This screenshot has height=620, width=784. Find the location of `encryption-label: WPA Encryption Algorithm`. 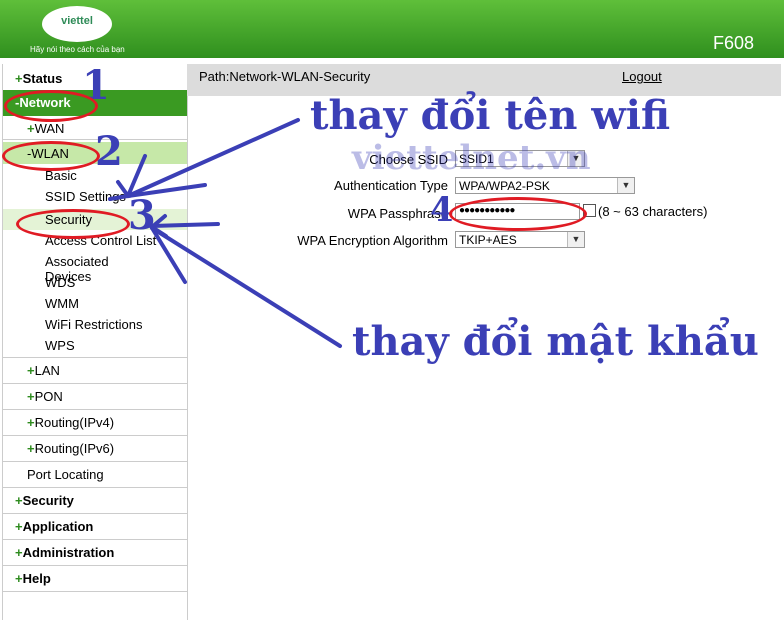

encryption-label: WPA Encryption Algorithm is located at coordinates (372, 240).